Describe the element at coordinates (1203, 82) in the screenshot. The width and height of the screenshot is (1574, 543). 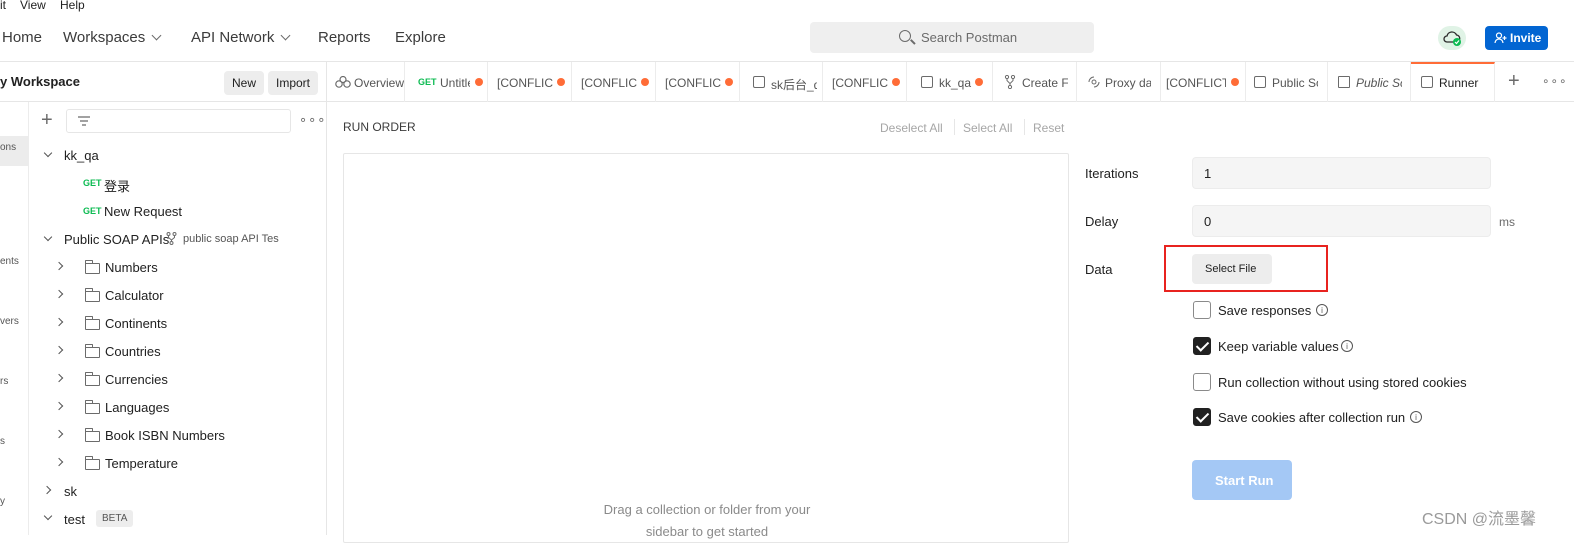
I see `tab-conflict-5: [CONFLICT` at that location.